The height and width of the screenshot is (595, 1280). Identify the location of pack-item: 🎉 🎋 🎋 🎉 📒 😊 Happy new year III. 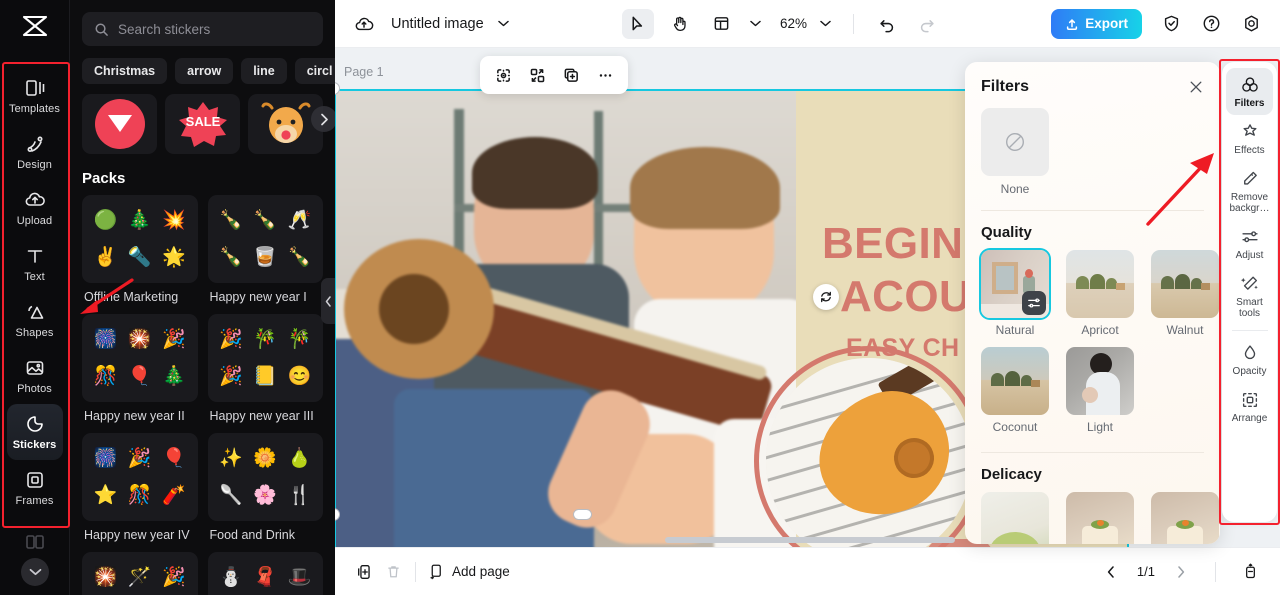
(265, 368).